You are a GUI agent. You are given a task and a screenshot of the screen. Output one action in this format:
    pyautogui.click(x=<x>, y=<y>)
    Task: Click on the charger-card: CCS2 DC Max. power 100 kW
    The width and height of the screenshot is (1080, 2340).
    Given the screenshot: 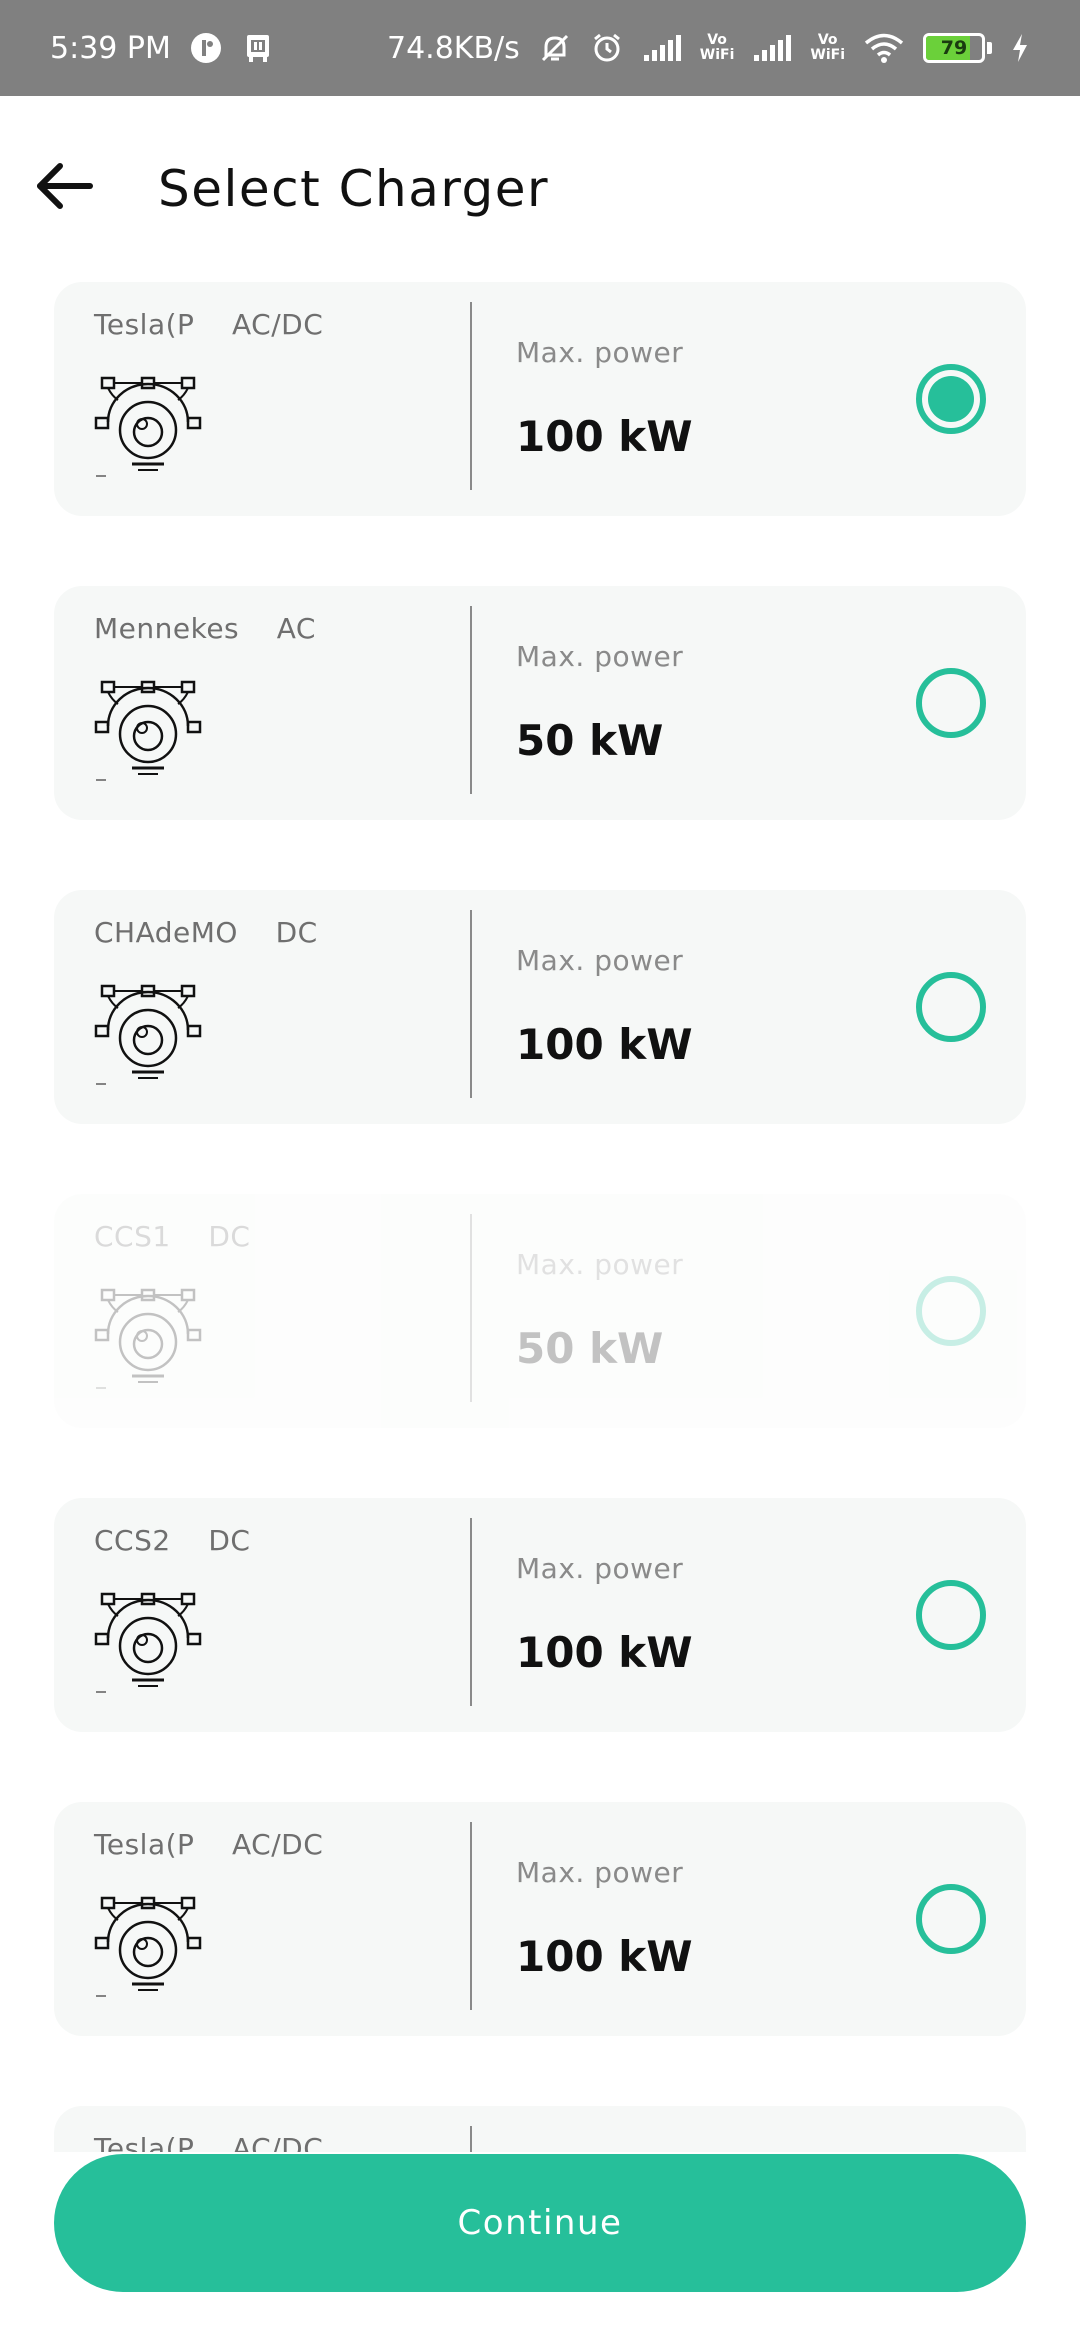 What is the action you would take?
    pyautogui.click(x=540, y=1615)
    